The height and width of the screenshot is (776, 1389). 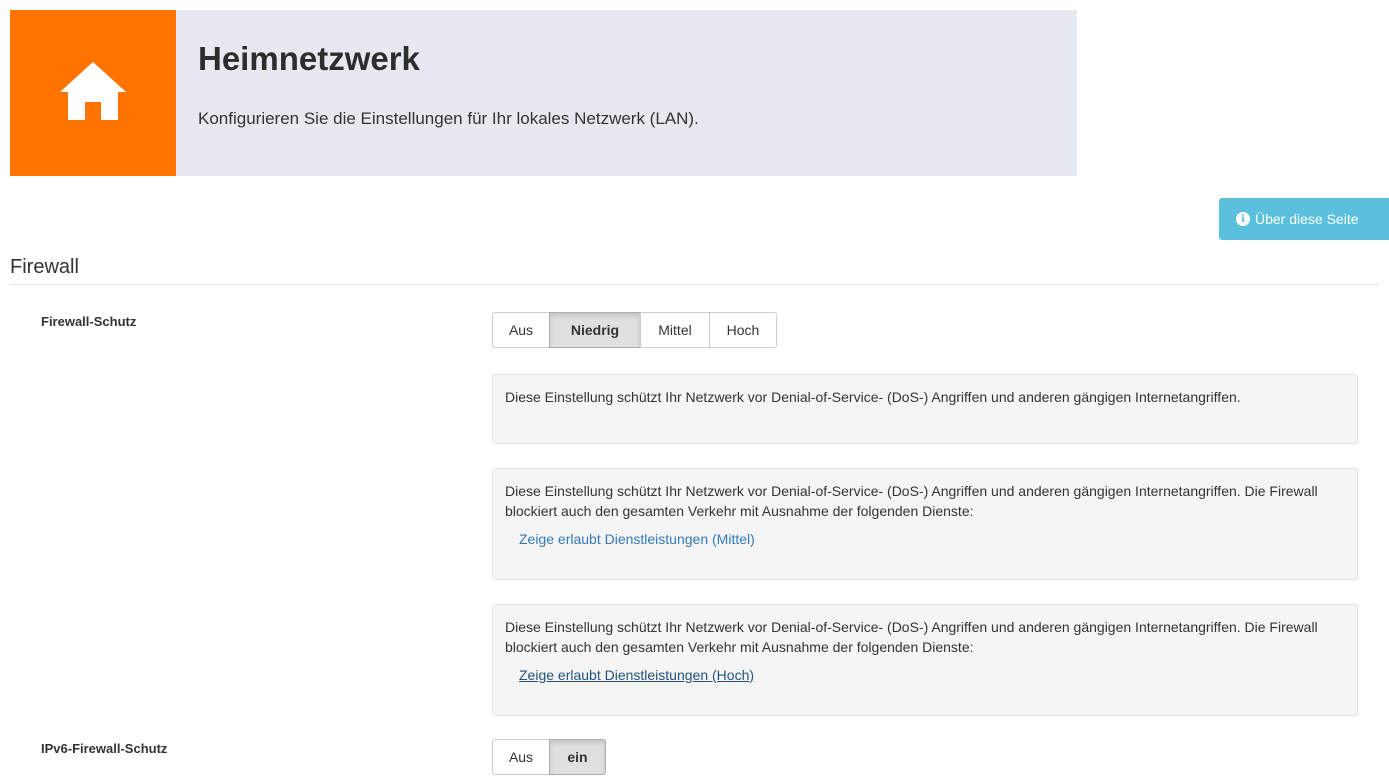 What do you see at coordinates (1307, 219) in the screenshot?
I see `about-page-label: Über diese Seite` at bounding box center [1307, 219].